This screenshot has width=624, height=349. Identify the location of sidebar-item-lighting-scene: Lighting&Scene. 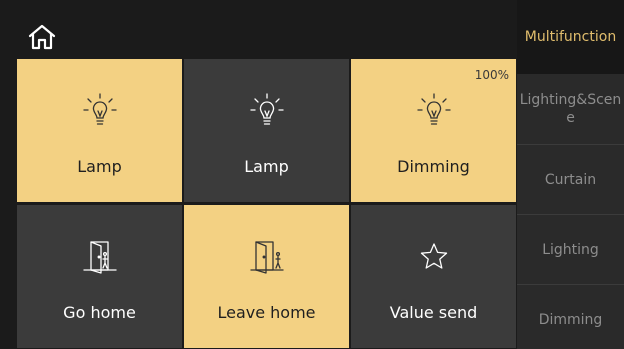
(570, 109).